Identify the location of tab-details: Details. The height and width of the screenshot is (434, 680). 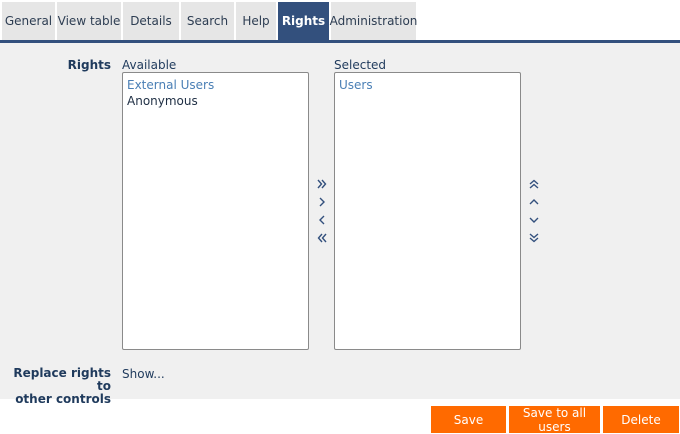
(151, 21).